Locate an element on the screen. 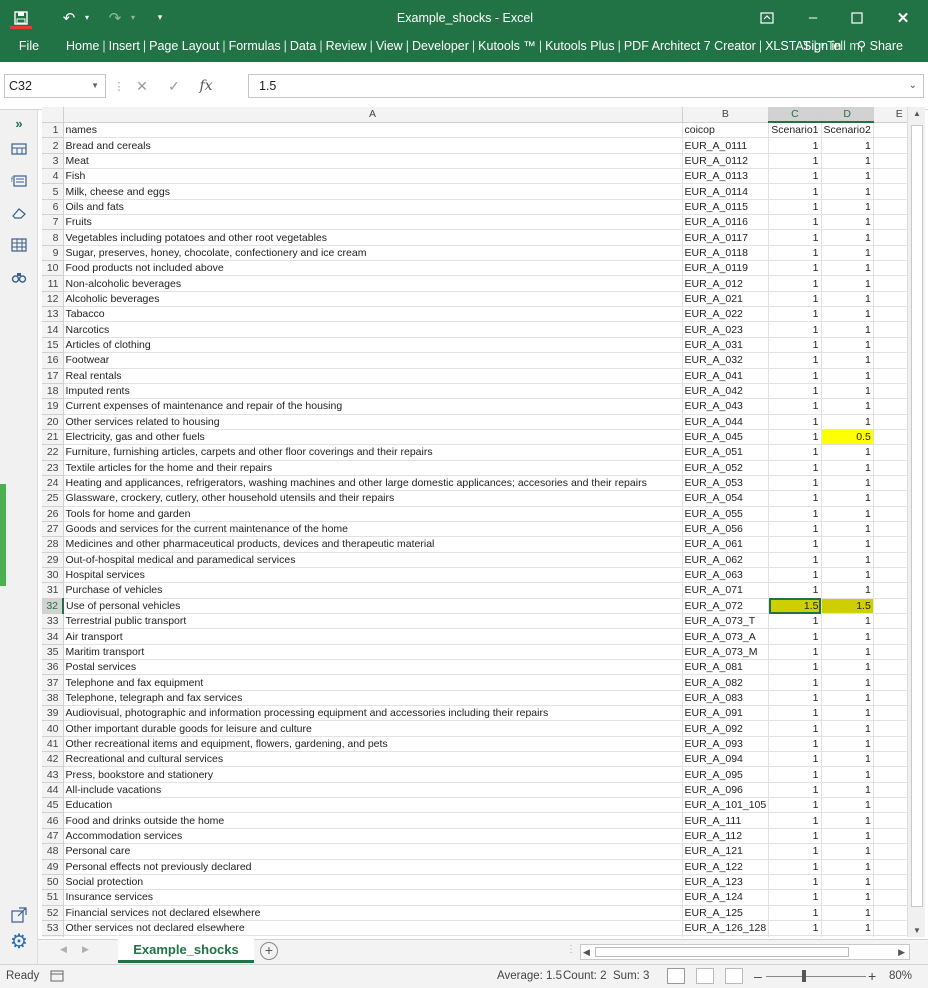  cell-coicop: EUR_A_123 is located at coordinates (726, 882).